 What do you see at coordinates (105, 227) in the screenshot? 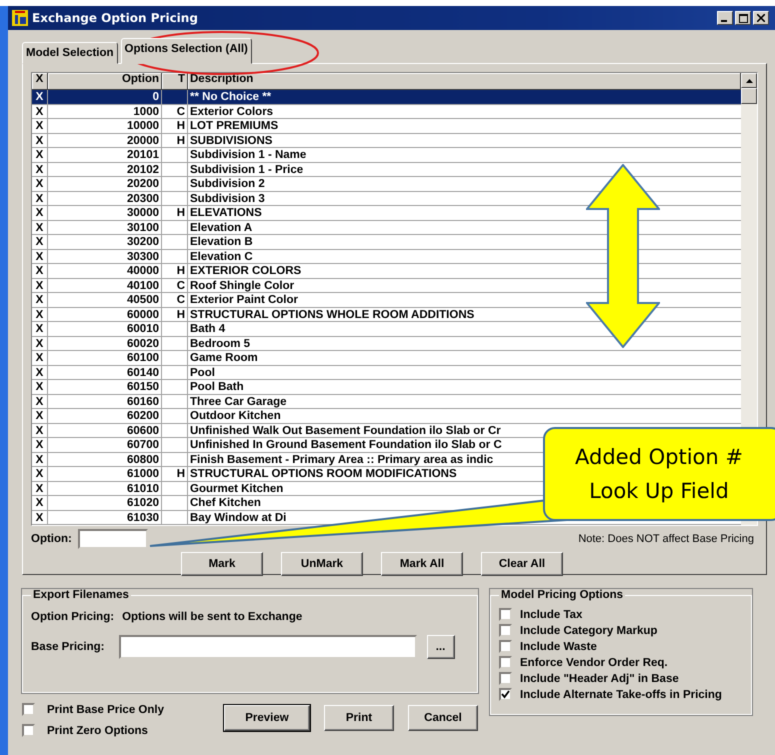
I see `table-cell: 30100` at bounding box center [105, 227].